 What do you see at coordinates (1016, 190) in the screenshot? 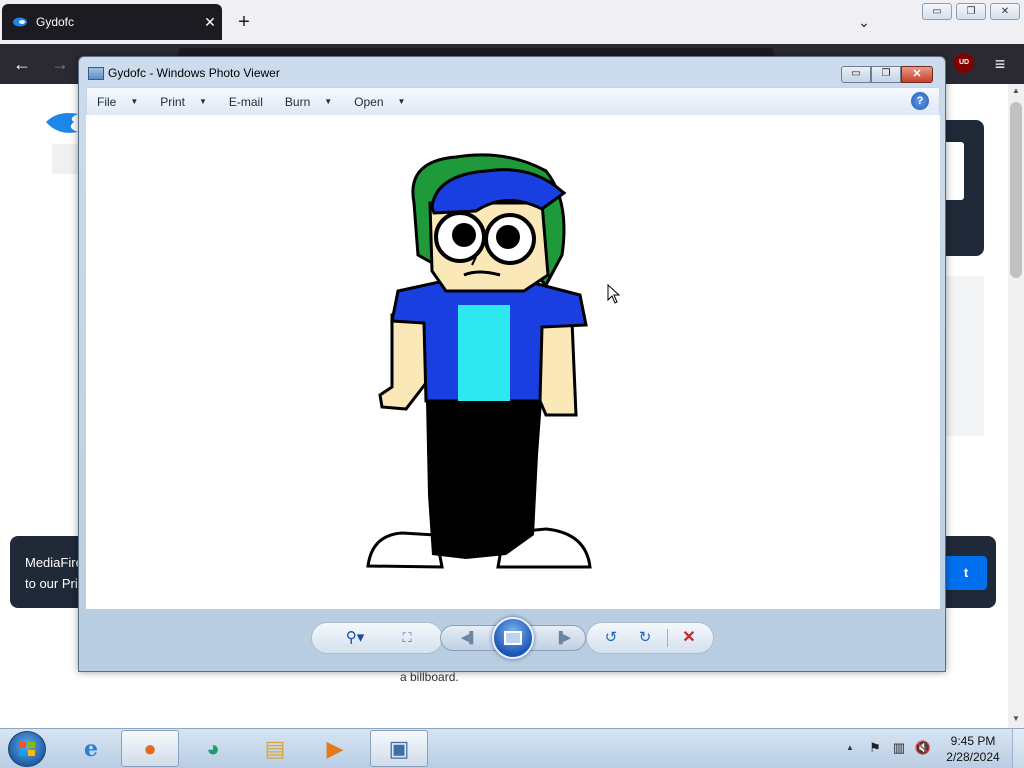
I see `scroll-thumb` at bounding box center [1016, 190].